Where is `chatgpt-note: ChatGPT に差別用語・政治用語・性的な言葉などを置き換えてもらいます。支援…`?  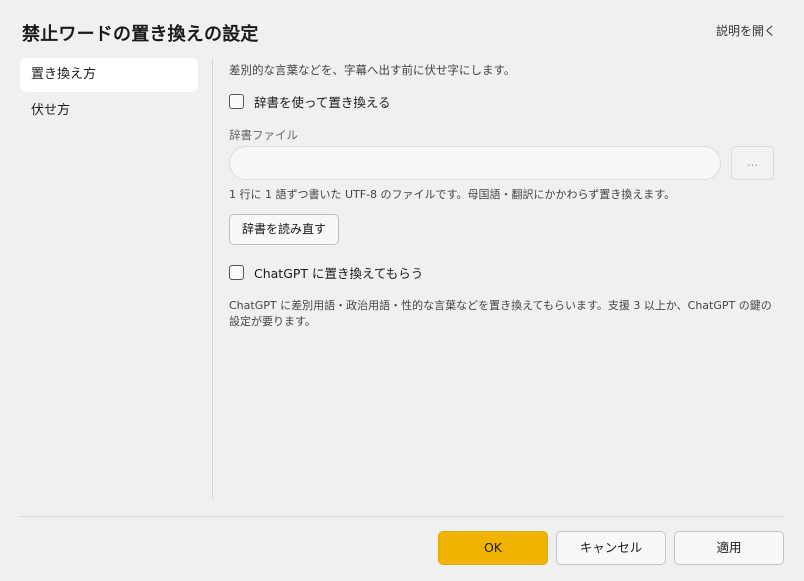 chatgpt-note: ChatGPT に差別用語・政治用語・性的な言葉などを置き換えてもらいます。支援… is located at coordinates (500, 313).